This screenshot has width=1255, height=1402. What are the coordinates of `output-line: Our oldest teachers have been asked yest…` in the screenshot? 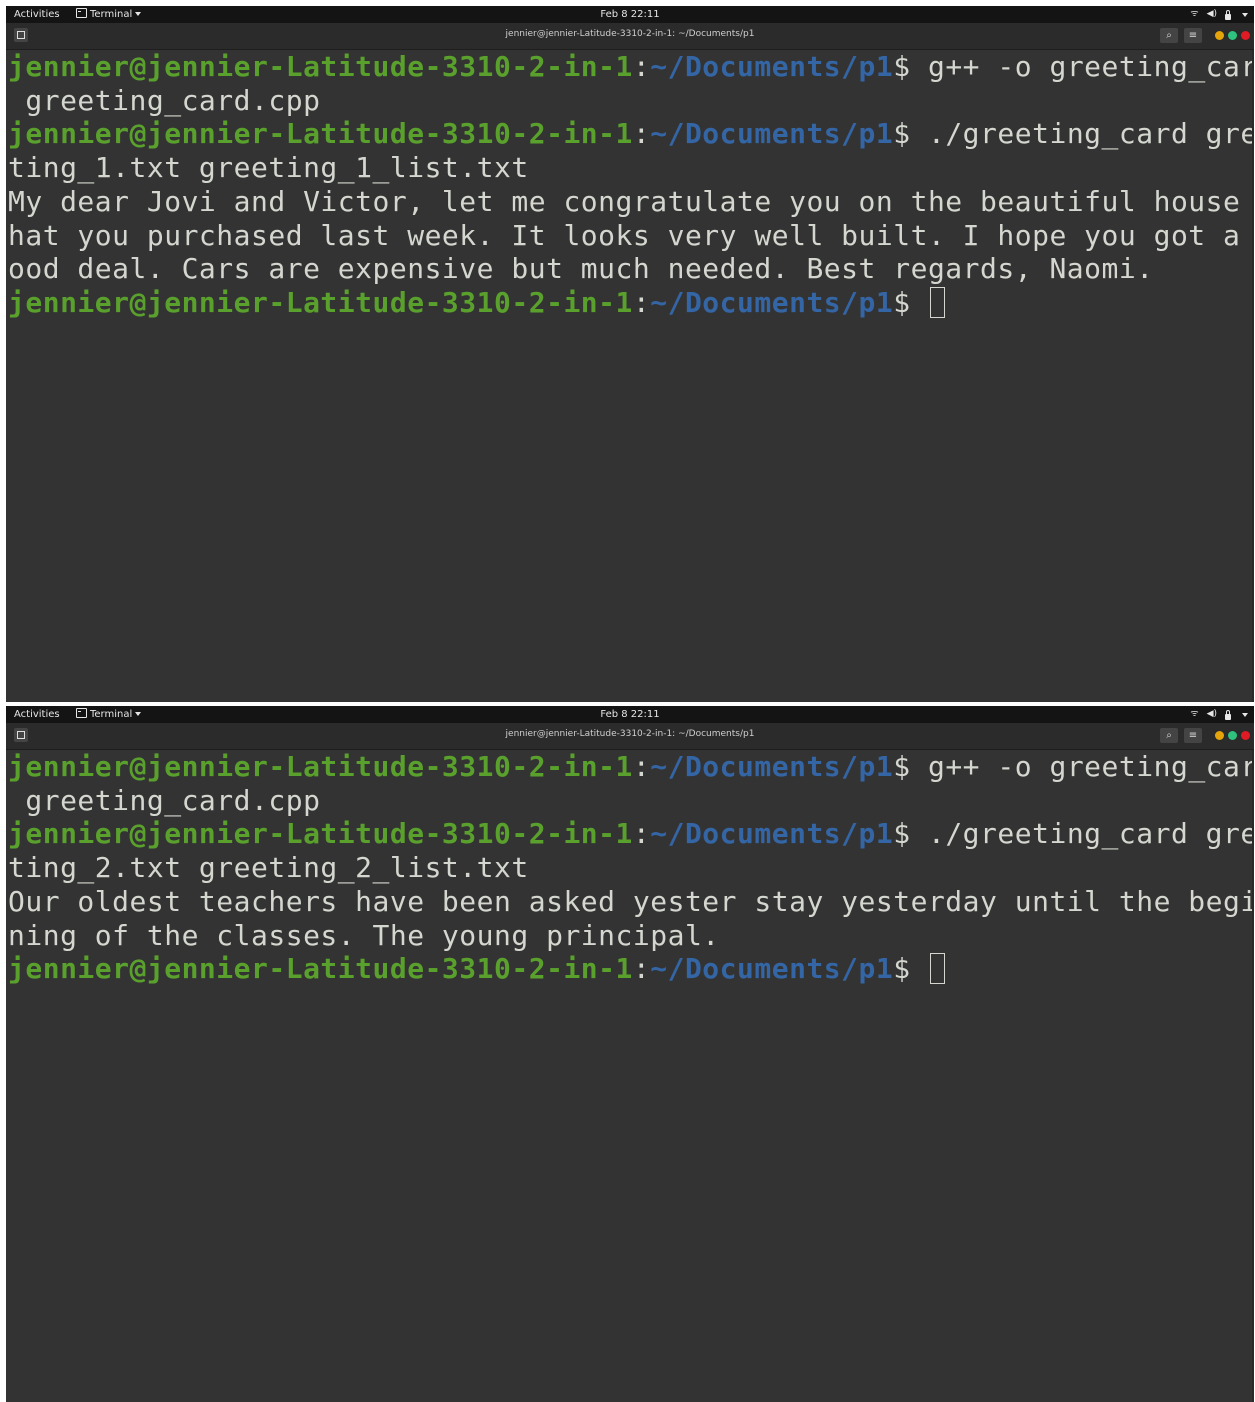 It's located at (631, 901).